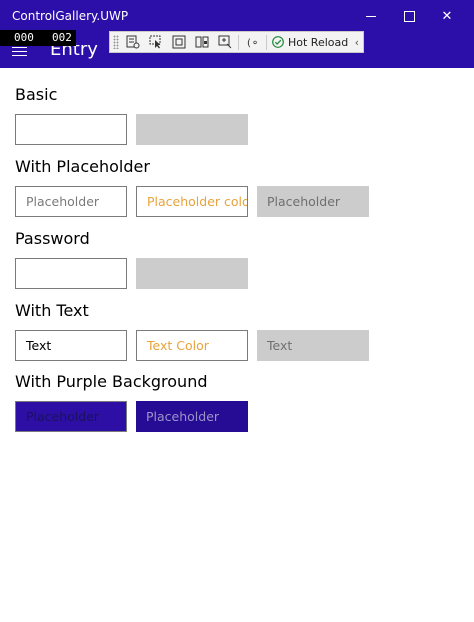 The width and height of the screenshot is (474, 622). I want to click on display-layout-adorners-icon, so click(178, 42).